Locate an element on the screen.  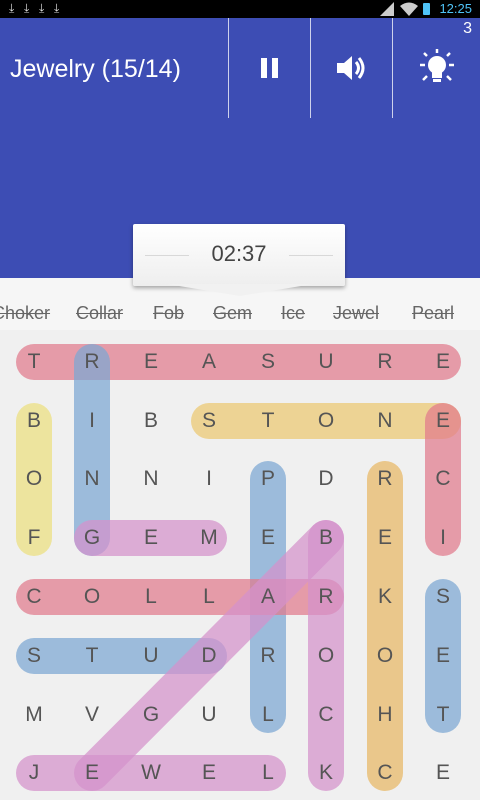
clock: 12:25 is located at coordinates (455, 8).